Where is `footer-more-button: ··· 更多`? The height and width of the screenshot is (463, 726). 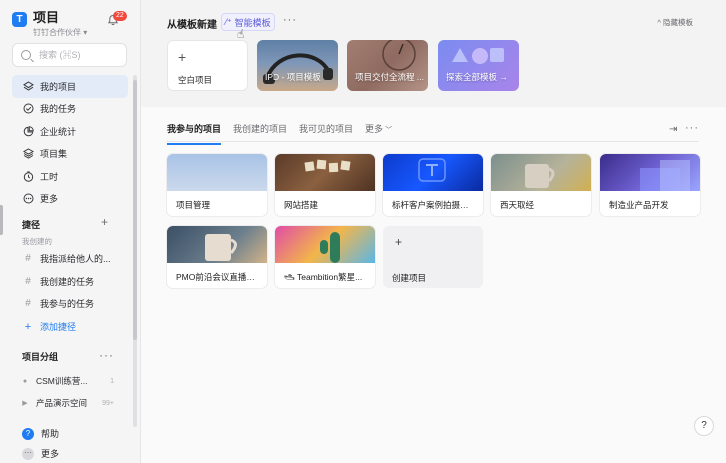 footer-more-button: ··· 更多 is located at coordinates (40, 453).